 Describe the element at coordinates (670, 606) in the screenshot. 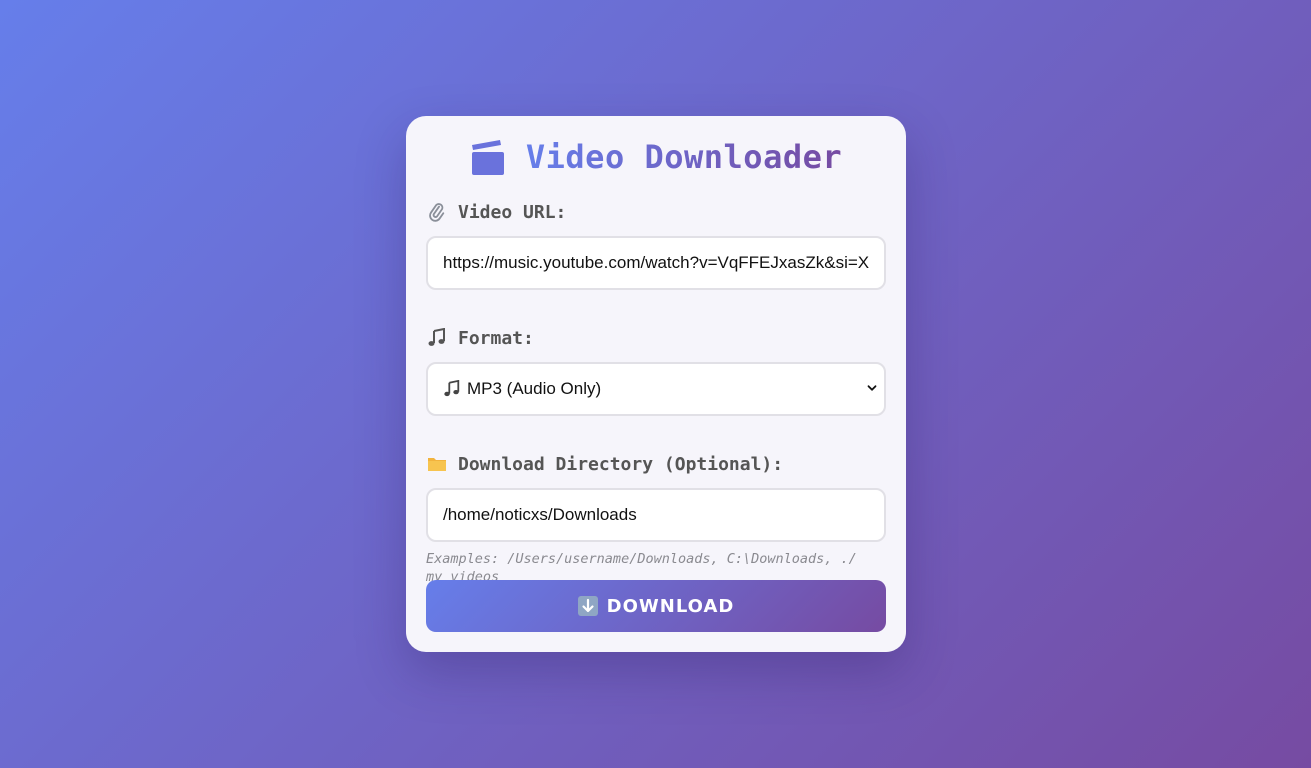

I see `download-button-label: DOWNLOAD` at that location.